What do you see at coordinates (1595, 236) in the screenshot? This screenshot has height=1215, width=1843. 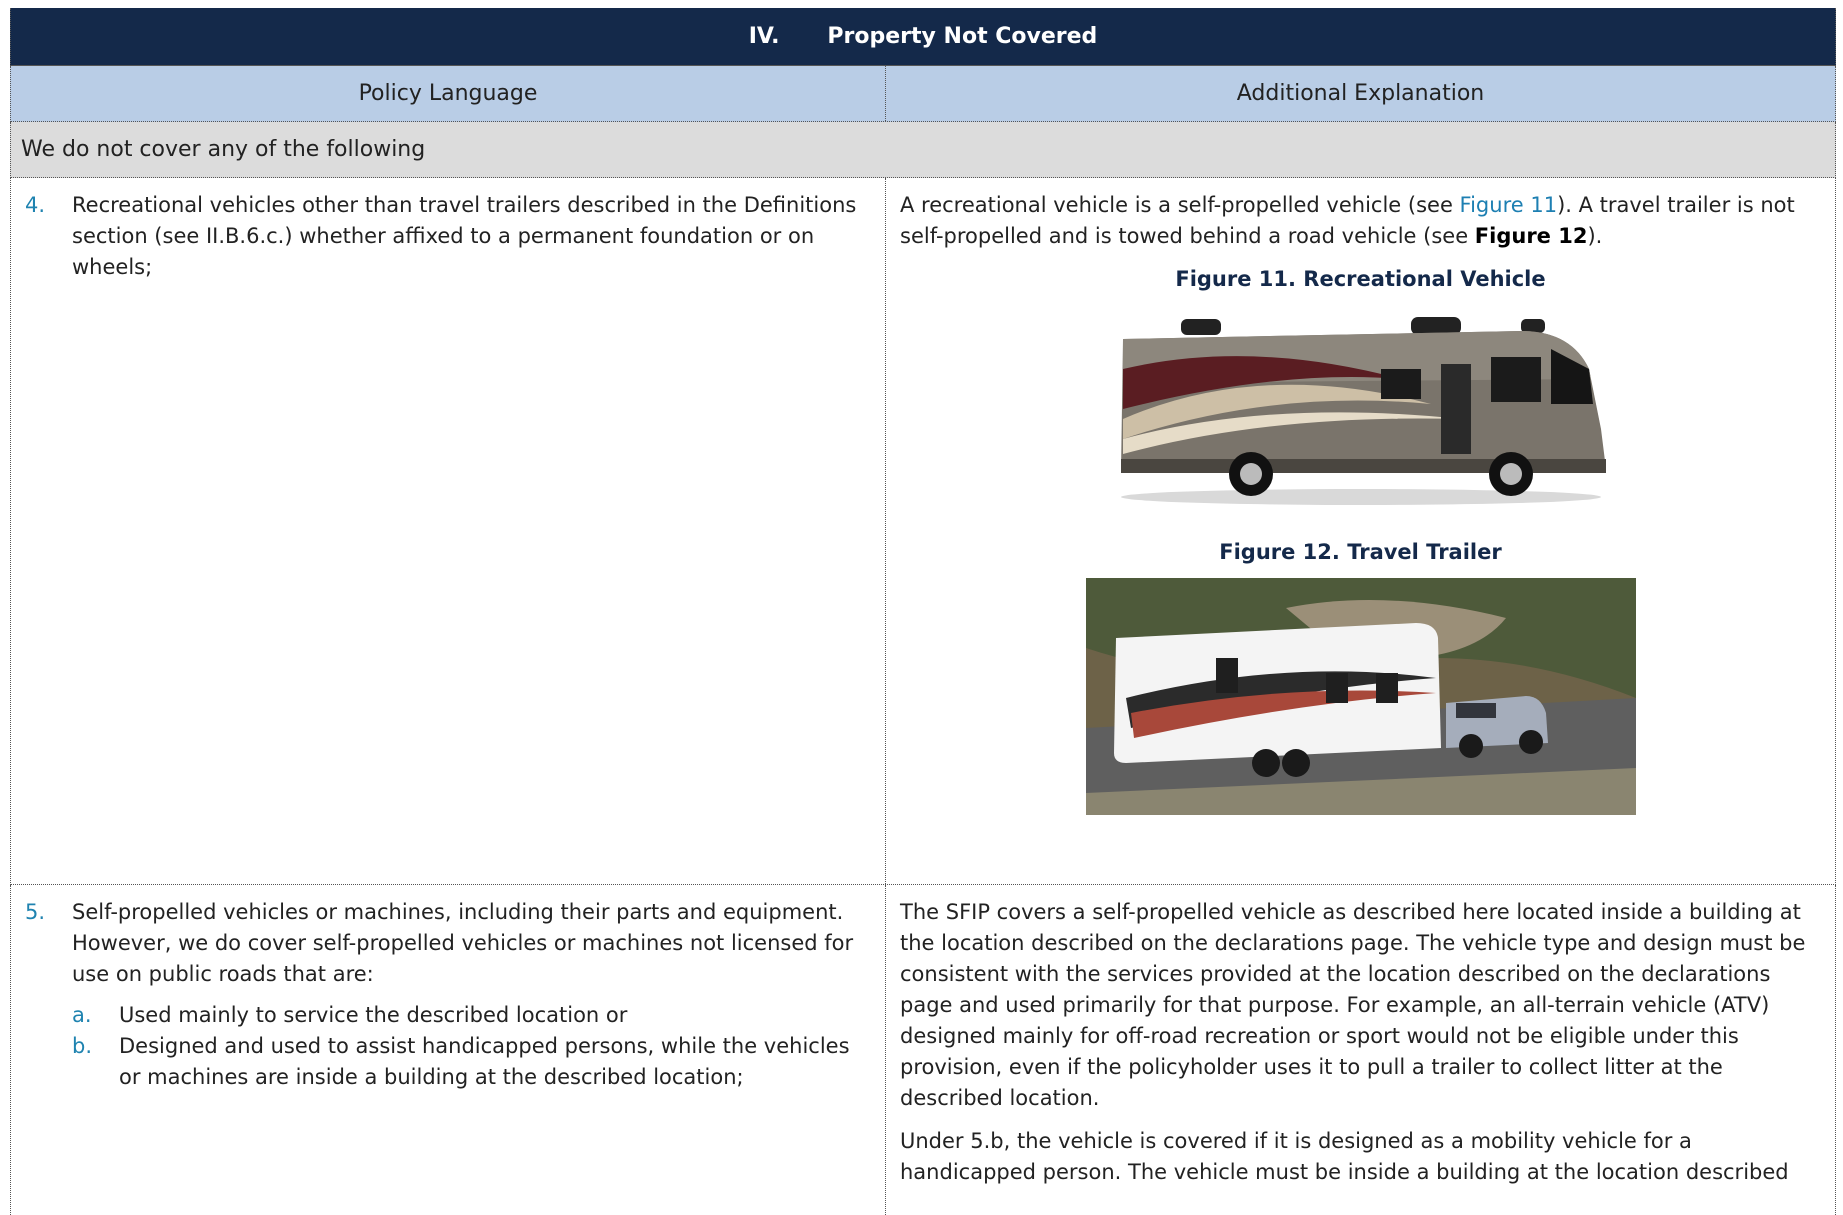 I see `explanation-text: ).` at bounding box center [1595, 236].